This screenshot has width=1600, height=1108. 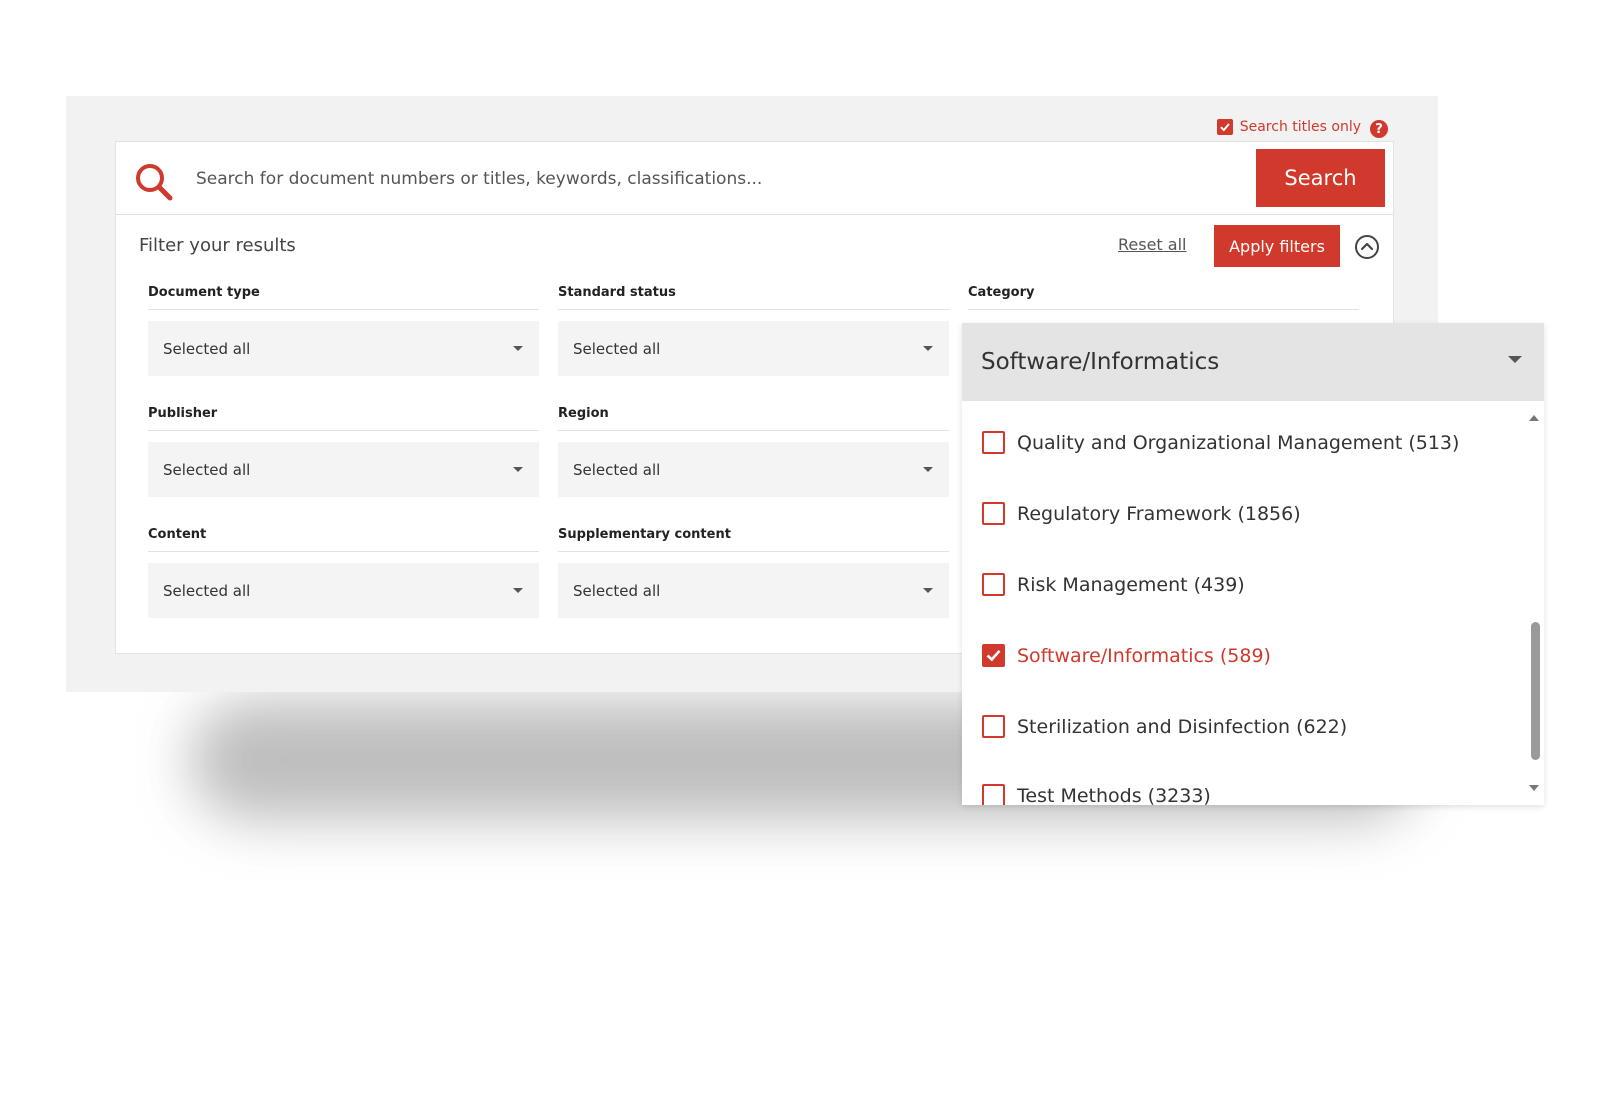 I want to click on search-input, so click(x=721, y=179).